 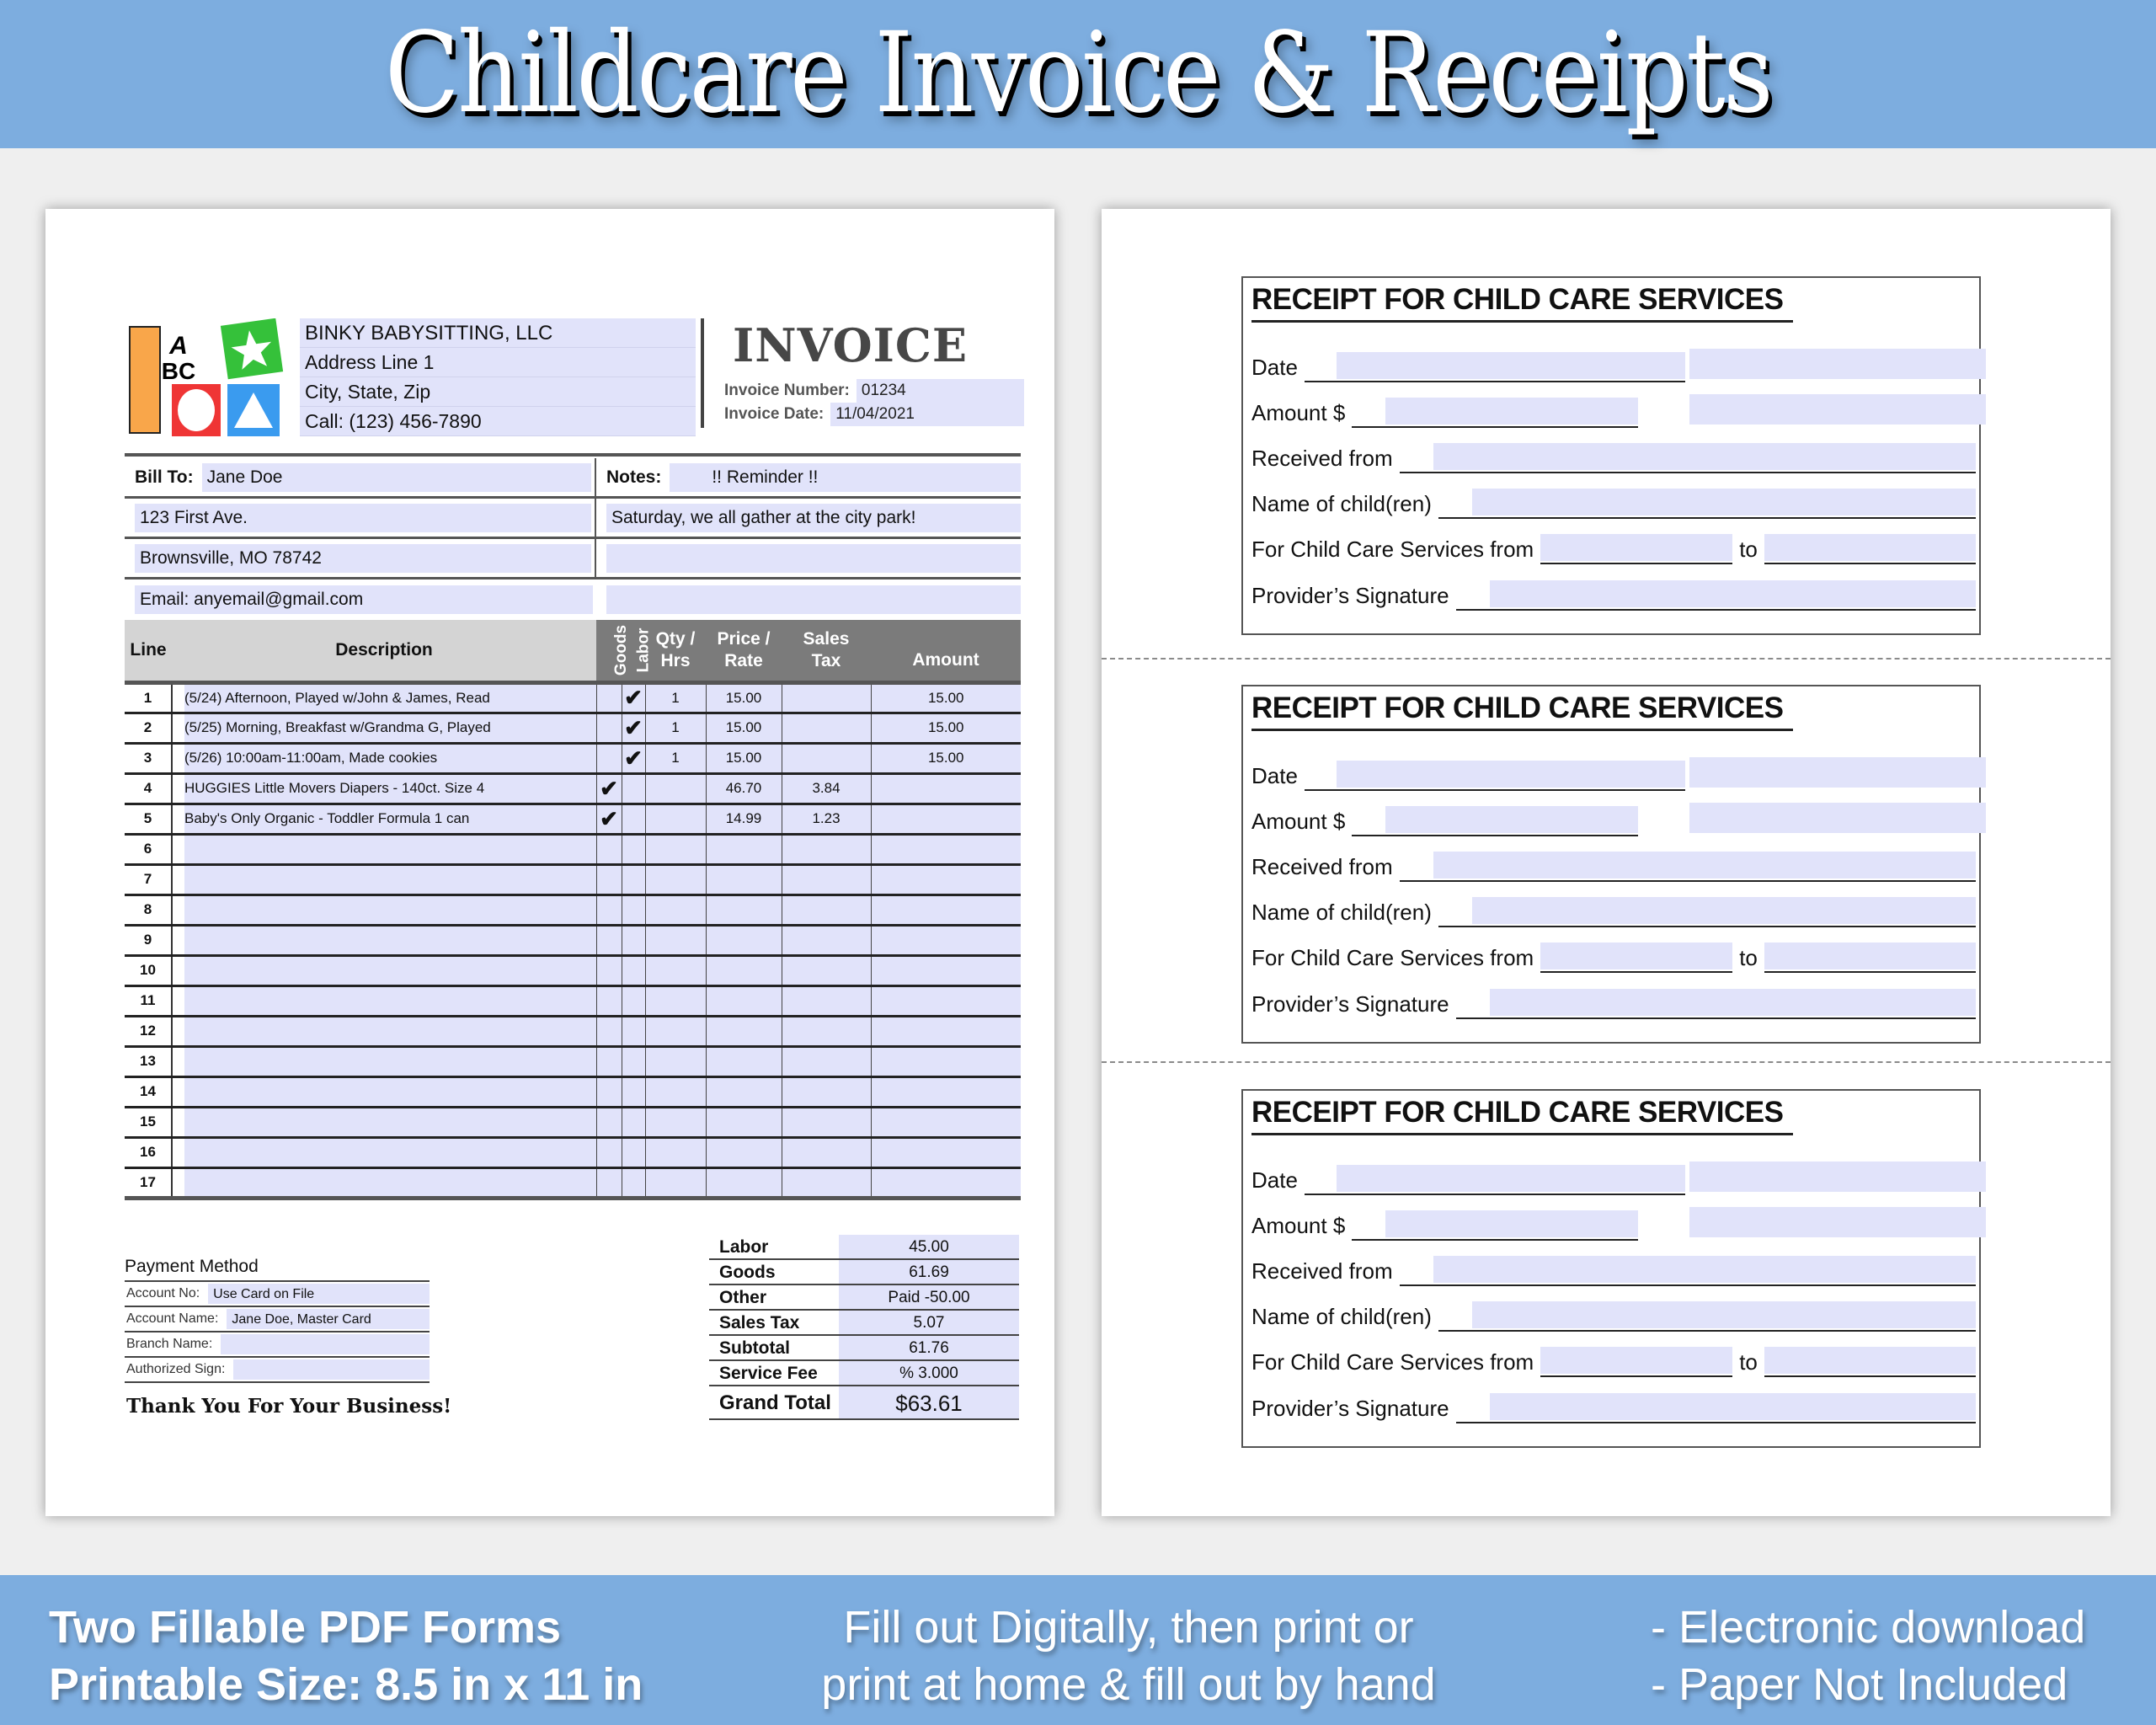 I want to click on sales-tax-total-field: 5.07, so click(x=929, y=1322).